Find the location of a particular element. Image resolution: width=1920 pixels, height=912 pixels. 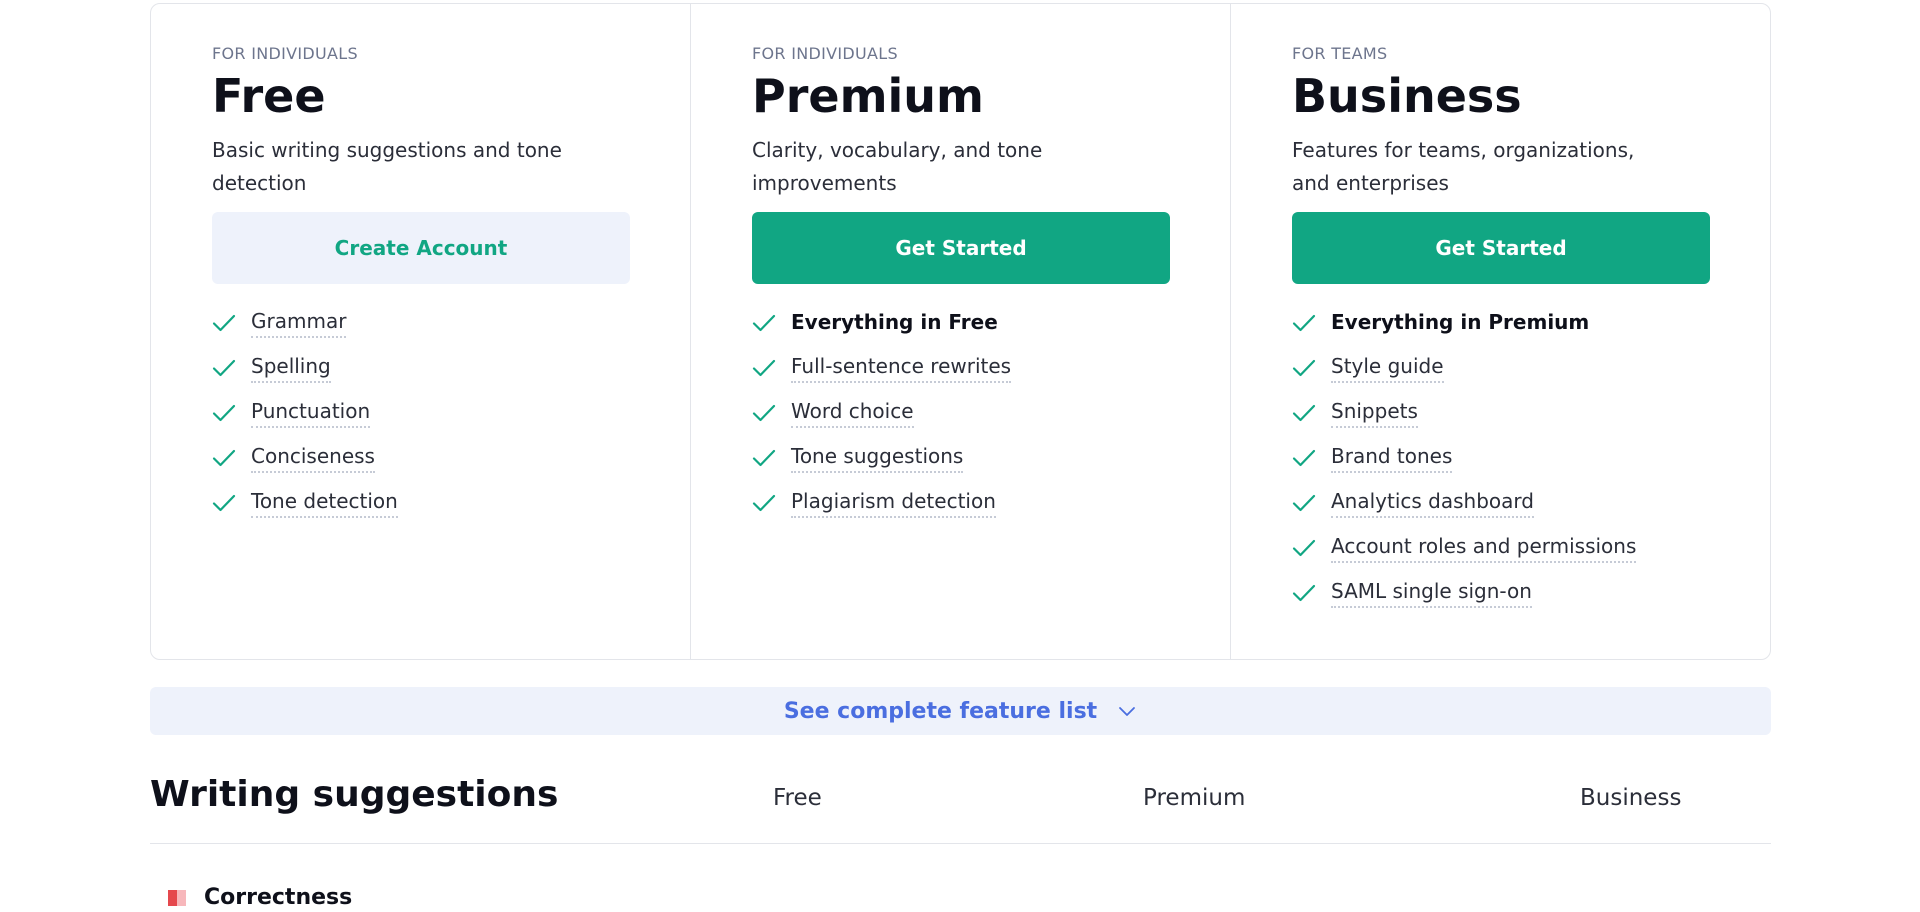

list-item: Full-sentence rewrites is located at coordinates (961, 367).